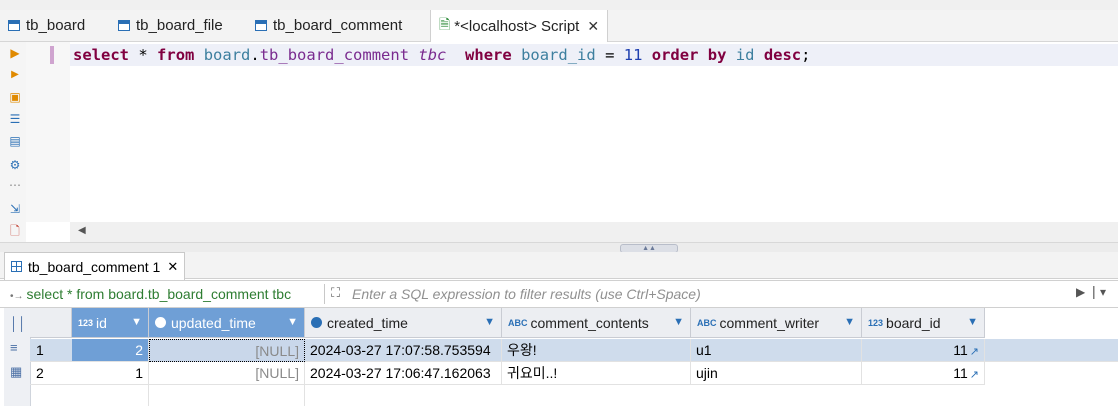  Describe the element at coordinates (15, 231) in the screenshot. I see `file-icon: 🗋` at that location.